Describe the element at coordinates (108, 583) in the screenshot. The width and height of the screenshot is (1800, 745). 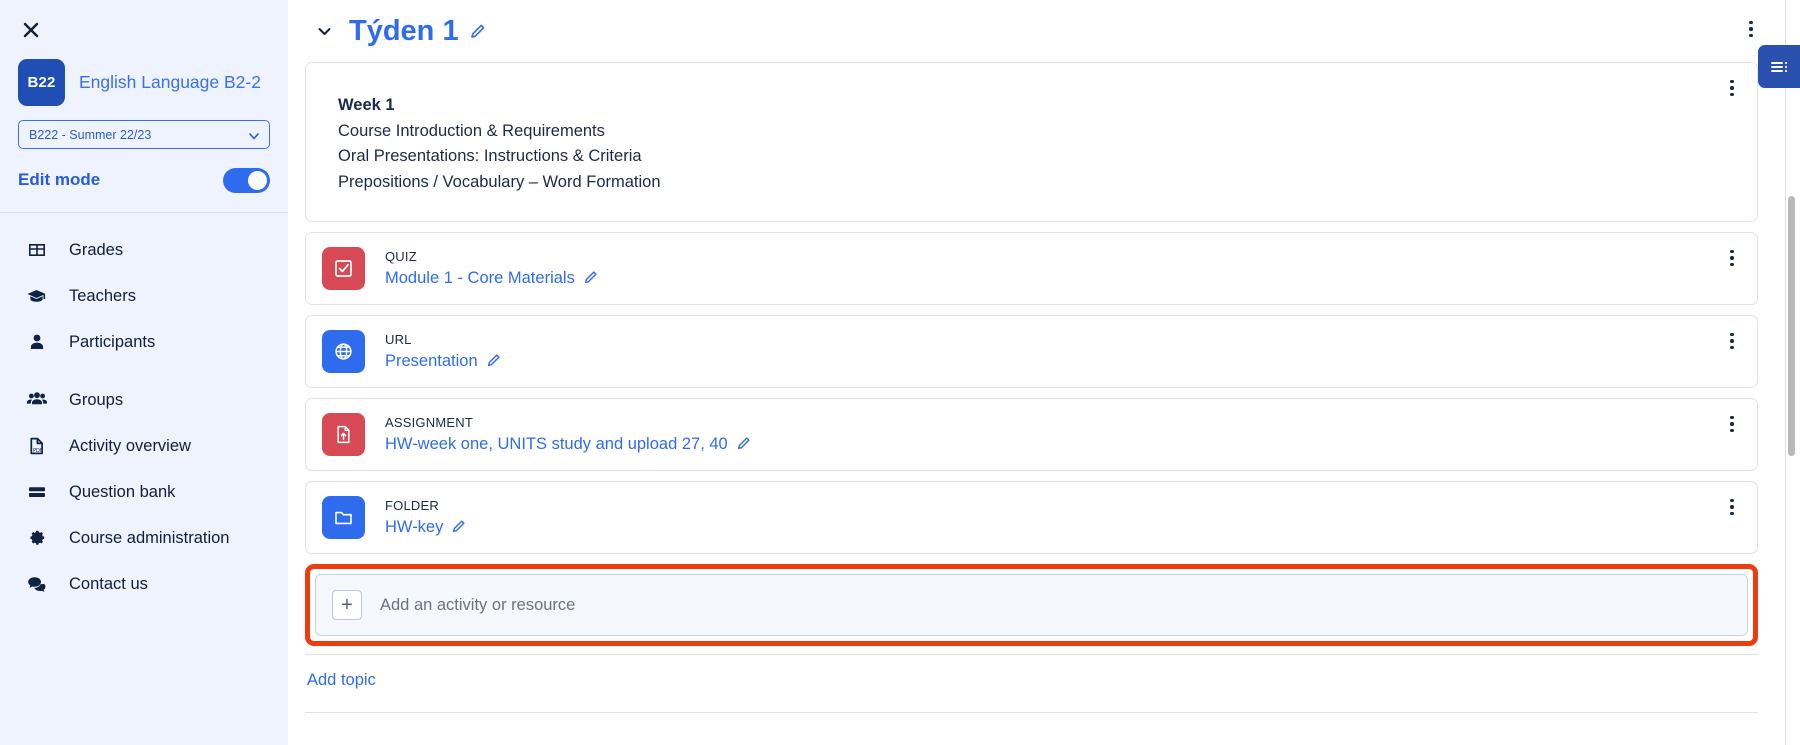
I see `sidebar-item-label: Contact us` at that location.